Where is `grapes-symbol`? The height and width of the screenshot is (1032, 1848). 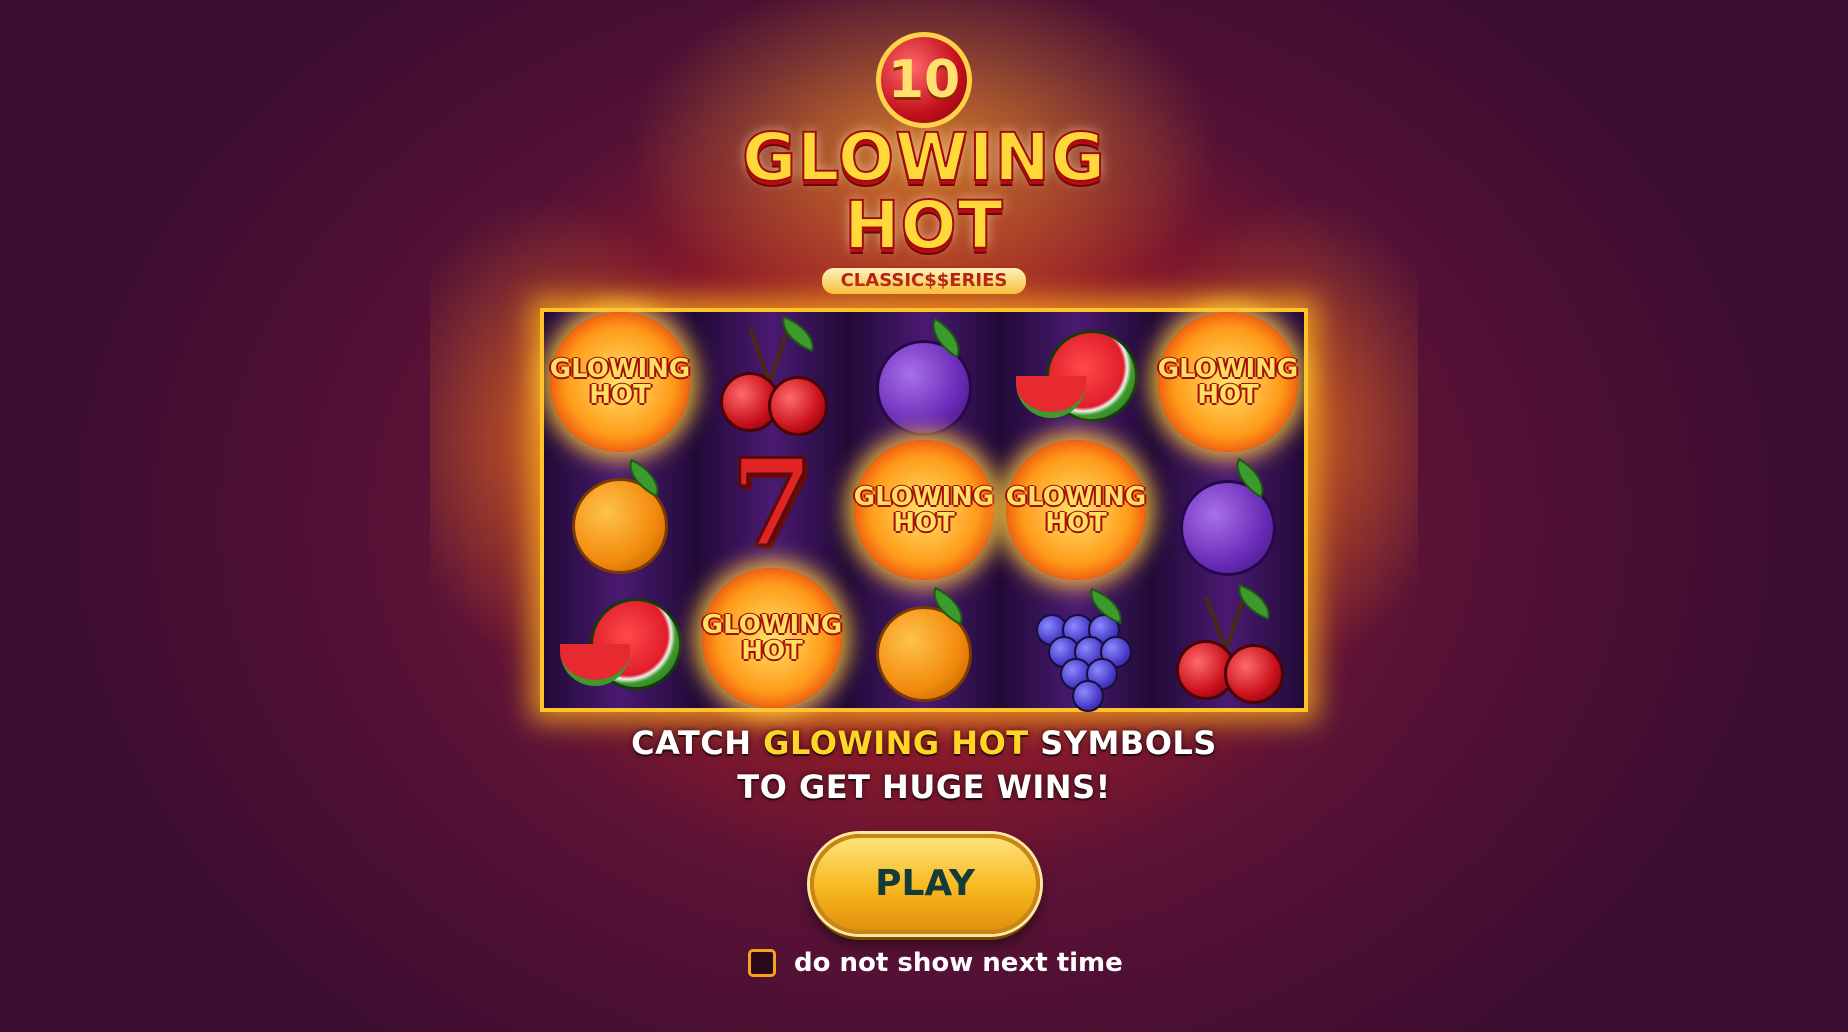 grapes-symbol is located at coordinates (1076, 648).